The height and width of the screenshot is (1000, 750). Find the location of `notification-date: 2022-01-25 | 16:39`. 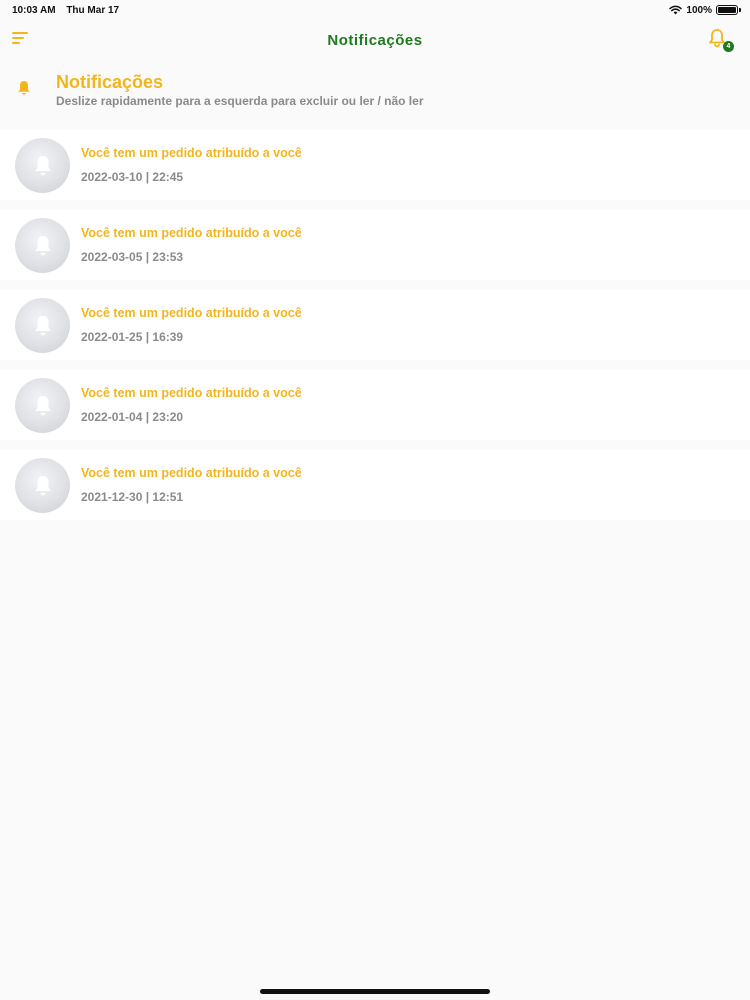

notification-date: 2022-01-25 | 16:39 is located at coordinates (132, 337).